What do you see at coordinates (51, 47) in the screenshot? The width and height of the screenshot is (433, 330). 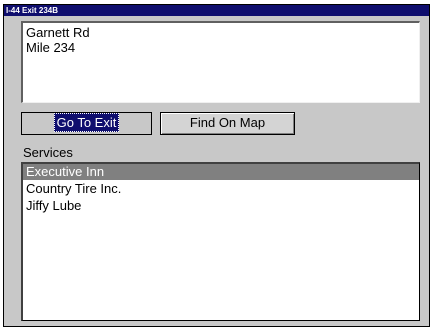 I see `mile-marker: Mile 234` at bounding box center [51, 47].